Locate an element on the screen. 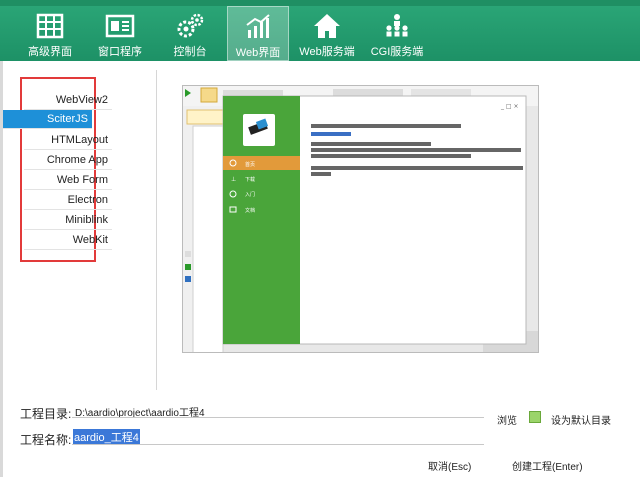  sidebar-item-sciterjs: SciterJS is located at coordinates (47, 119).